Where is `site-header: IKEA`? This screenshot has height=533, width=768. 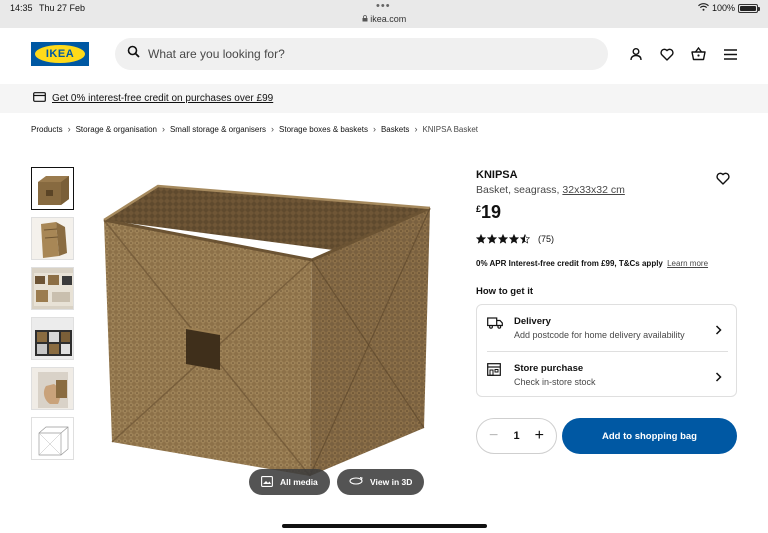 site-header: IKEA is located at coordinates (384, 55).